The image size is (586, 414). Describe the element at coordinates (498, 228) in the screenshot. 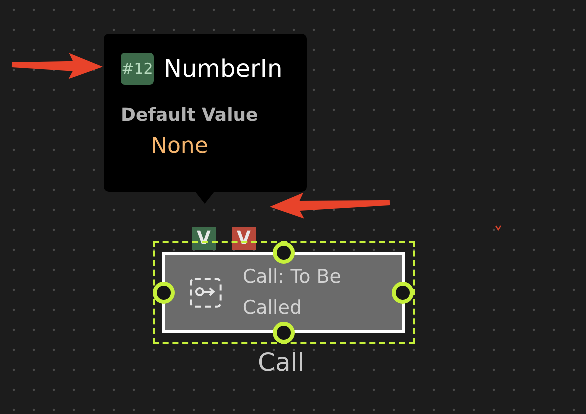

I see `tick-icon` at that location.